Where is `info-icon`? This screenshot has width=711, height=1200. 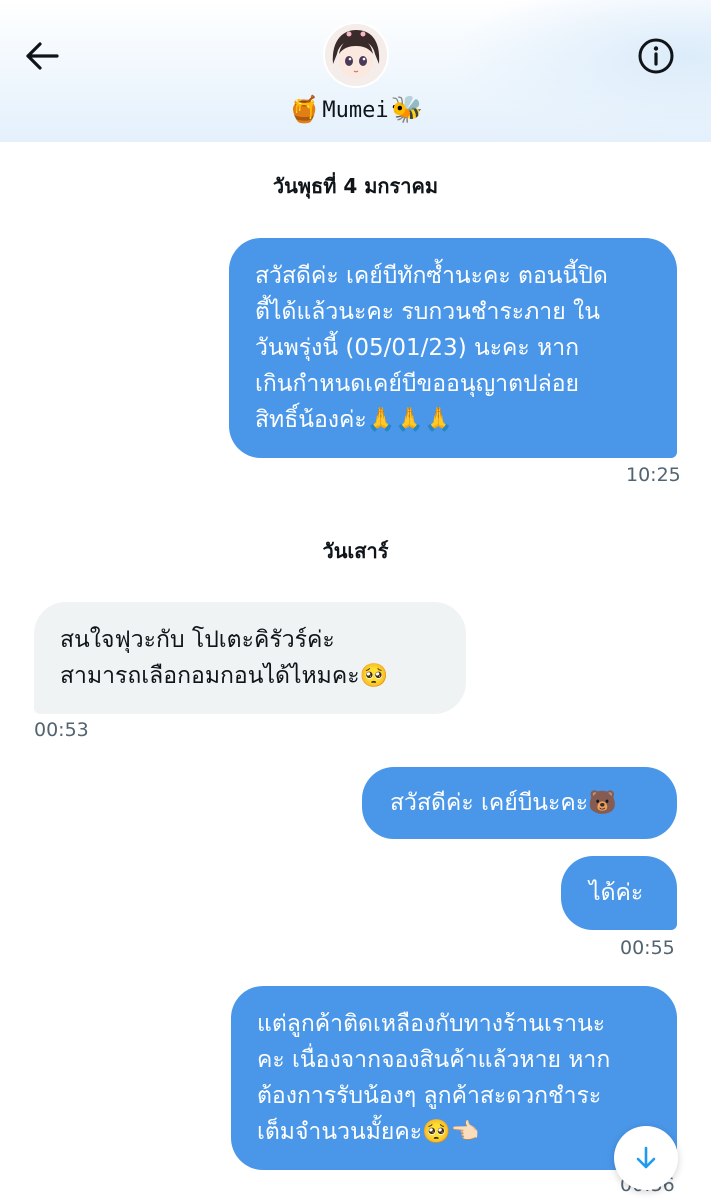
info-icon is located at coordinates (656, 56).